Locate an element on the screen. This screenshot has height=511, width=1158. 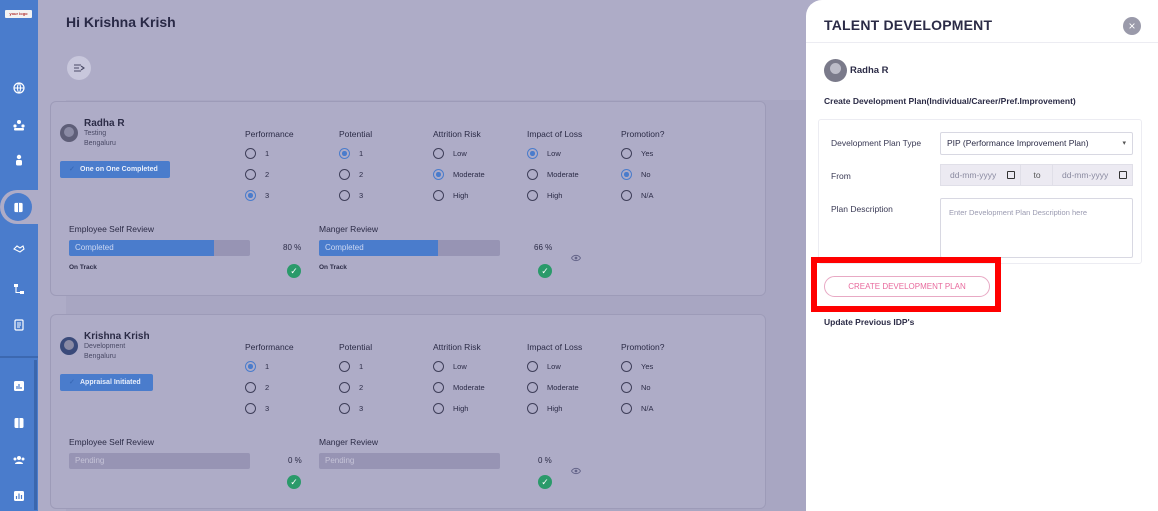
report-icon is located at coordinates (19, 386).